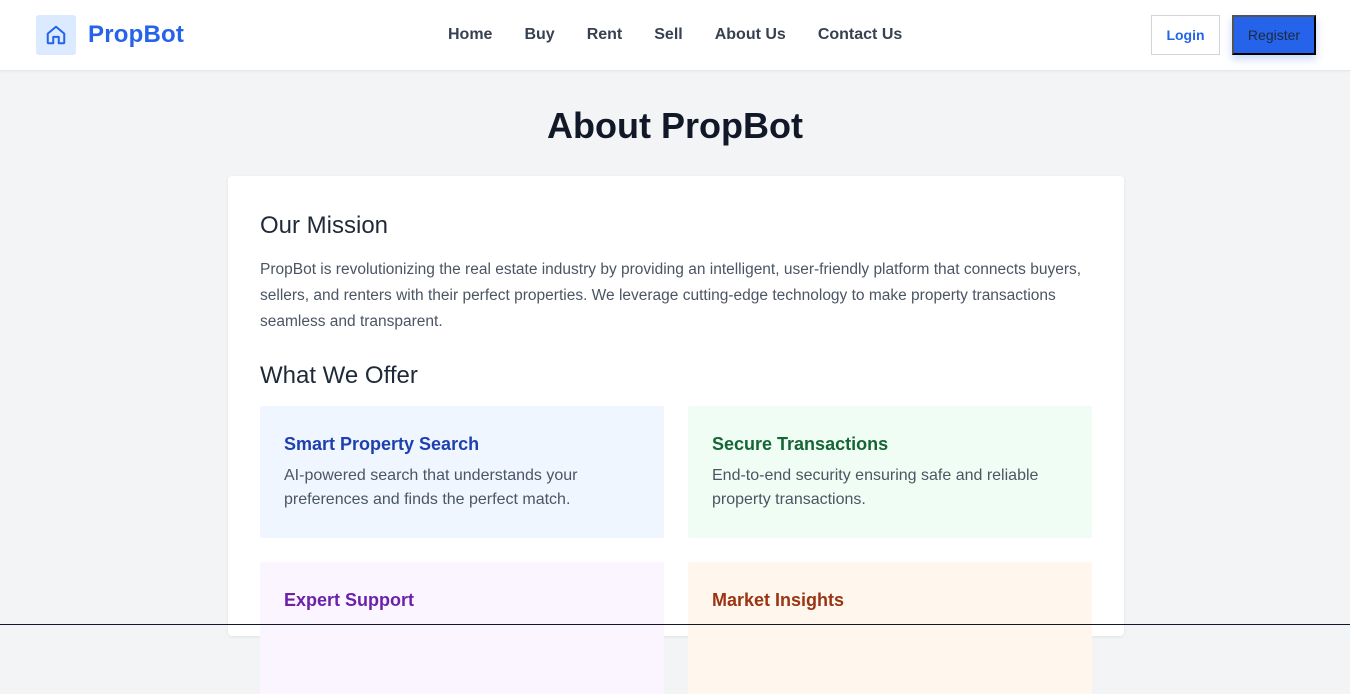 This screenshot has width=1350, height=694. What do you see at coordinates (136, 34) in the screenshot?
I see `brand-name: PropBot` at bounding box center [136, 34].